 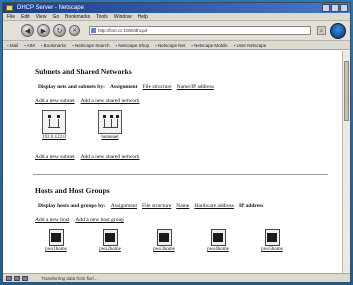 What do you see at coordinates (272, 249) in the screenshot?
I see `host-label: pws5home` at bounding box center [272, 249].